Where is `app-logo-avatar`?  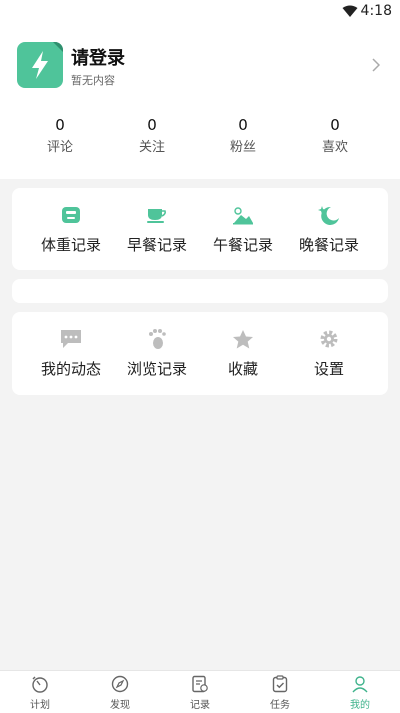
app-logo-avatar is located at coordinates (40, 65).